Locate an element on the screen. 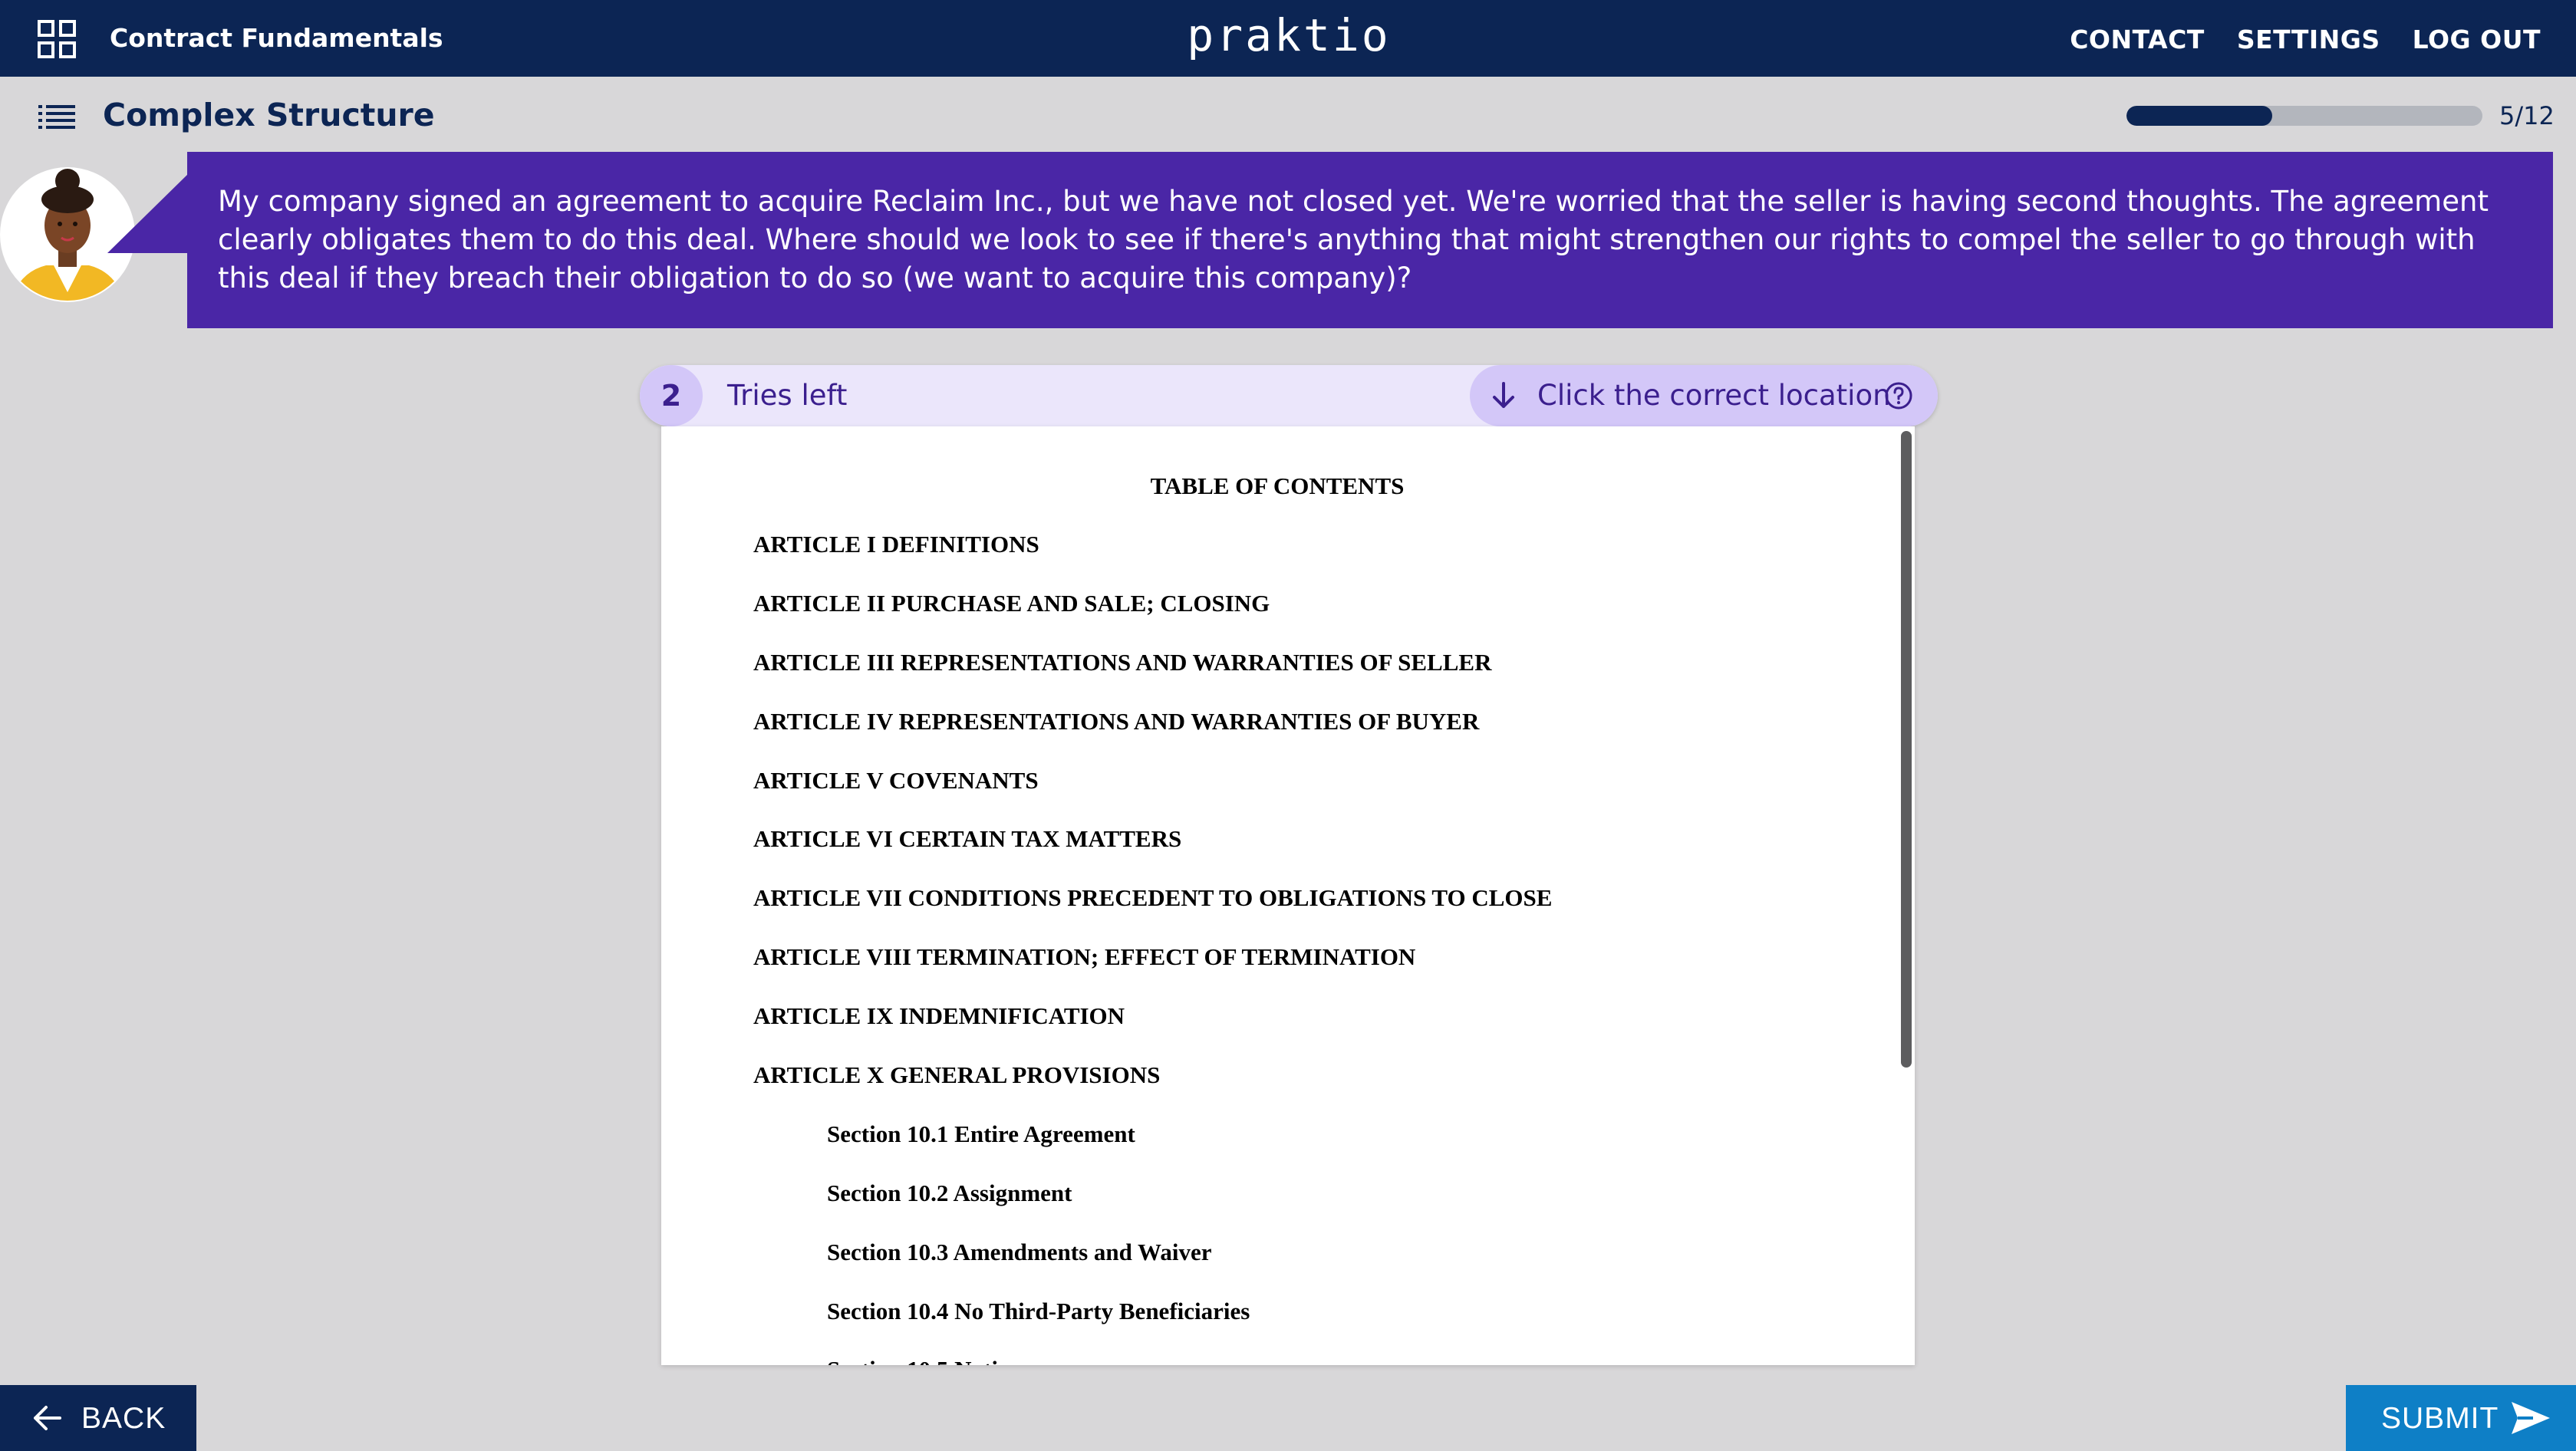  contact-link: CONTACT is located at coordinates (2137, 39).